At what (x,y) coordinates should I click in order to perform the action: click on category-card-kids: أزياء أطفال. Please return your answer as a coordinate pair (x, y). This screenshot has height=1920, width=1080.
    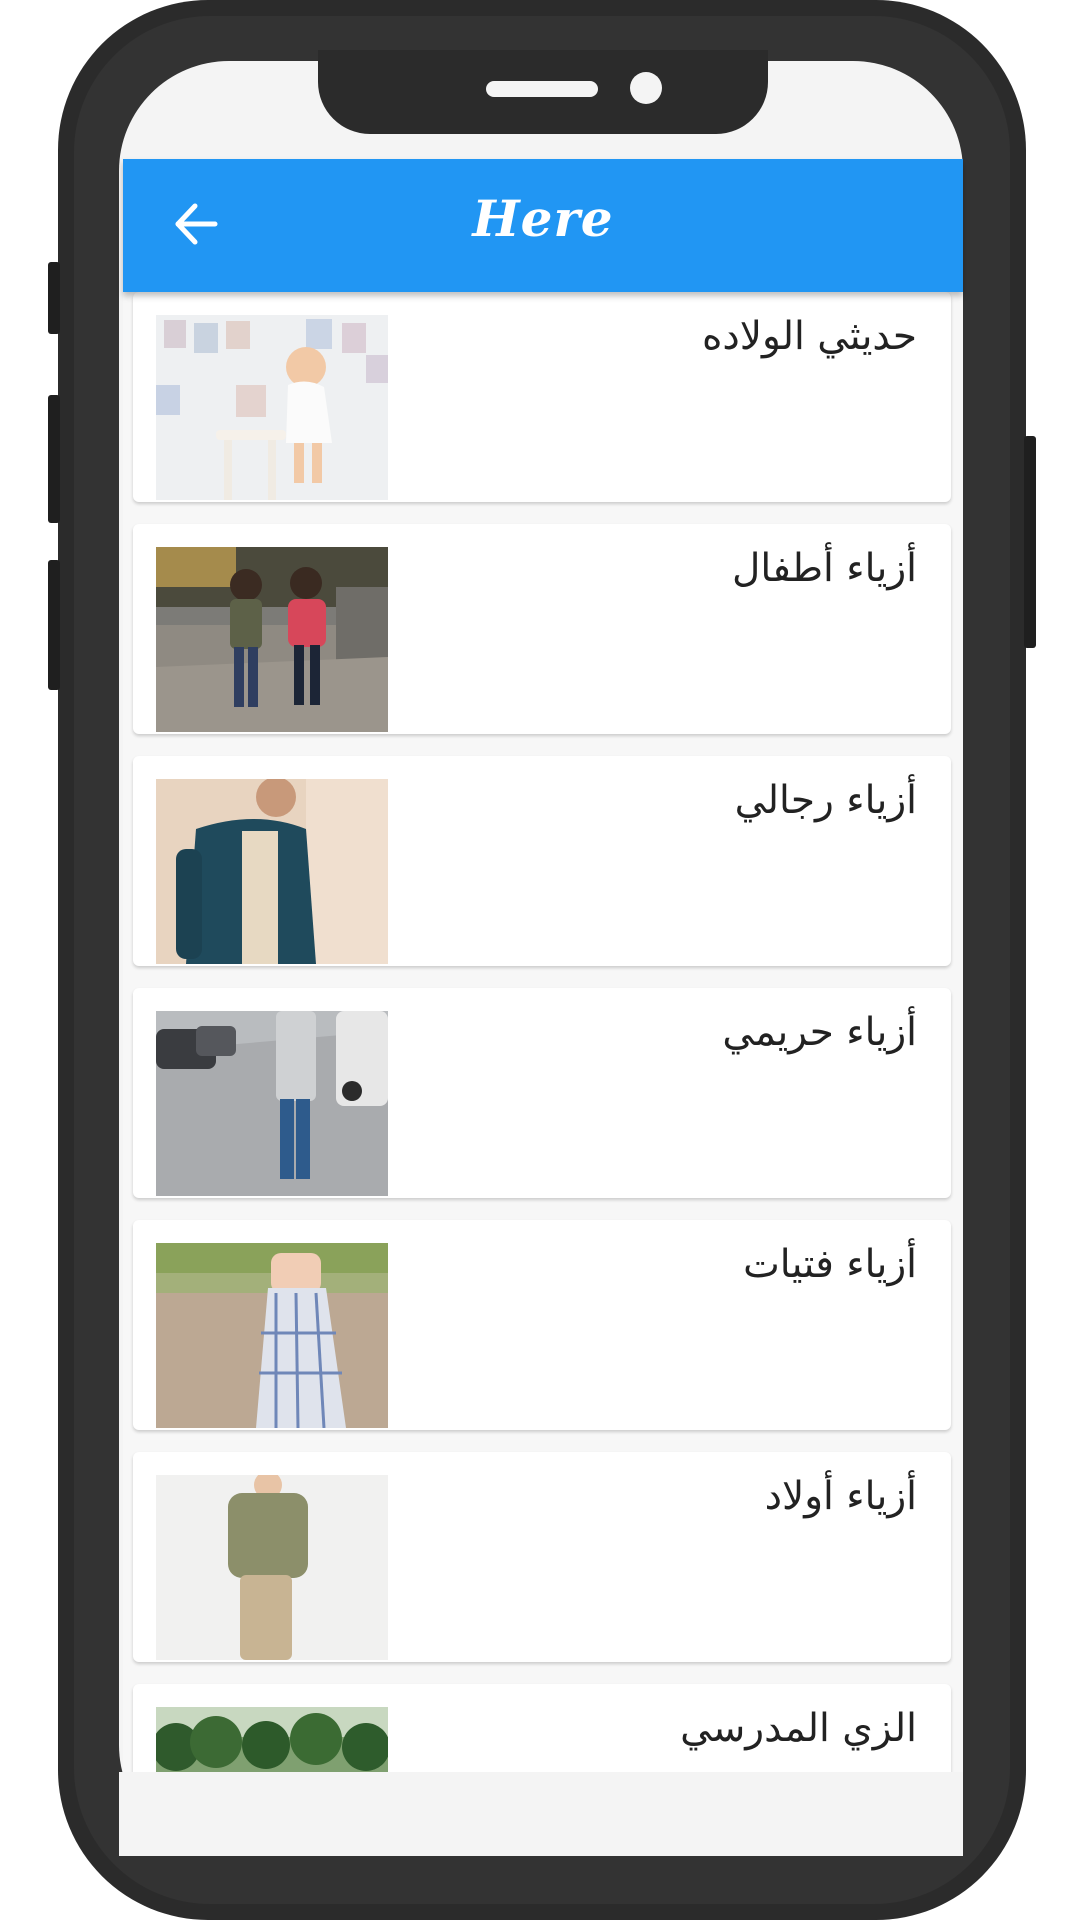
    Looking at the image, I should click on (542, 629).